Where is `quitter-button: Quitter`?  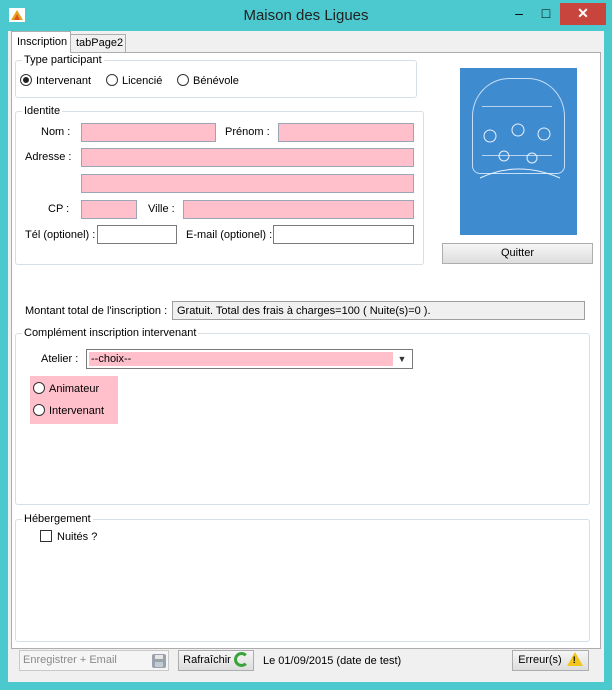 quitter-button: Quitter is located at coordinates (517, 253).